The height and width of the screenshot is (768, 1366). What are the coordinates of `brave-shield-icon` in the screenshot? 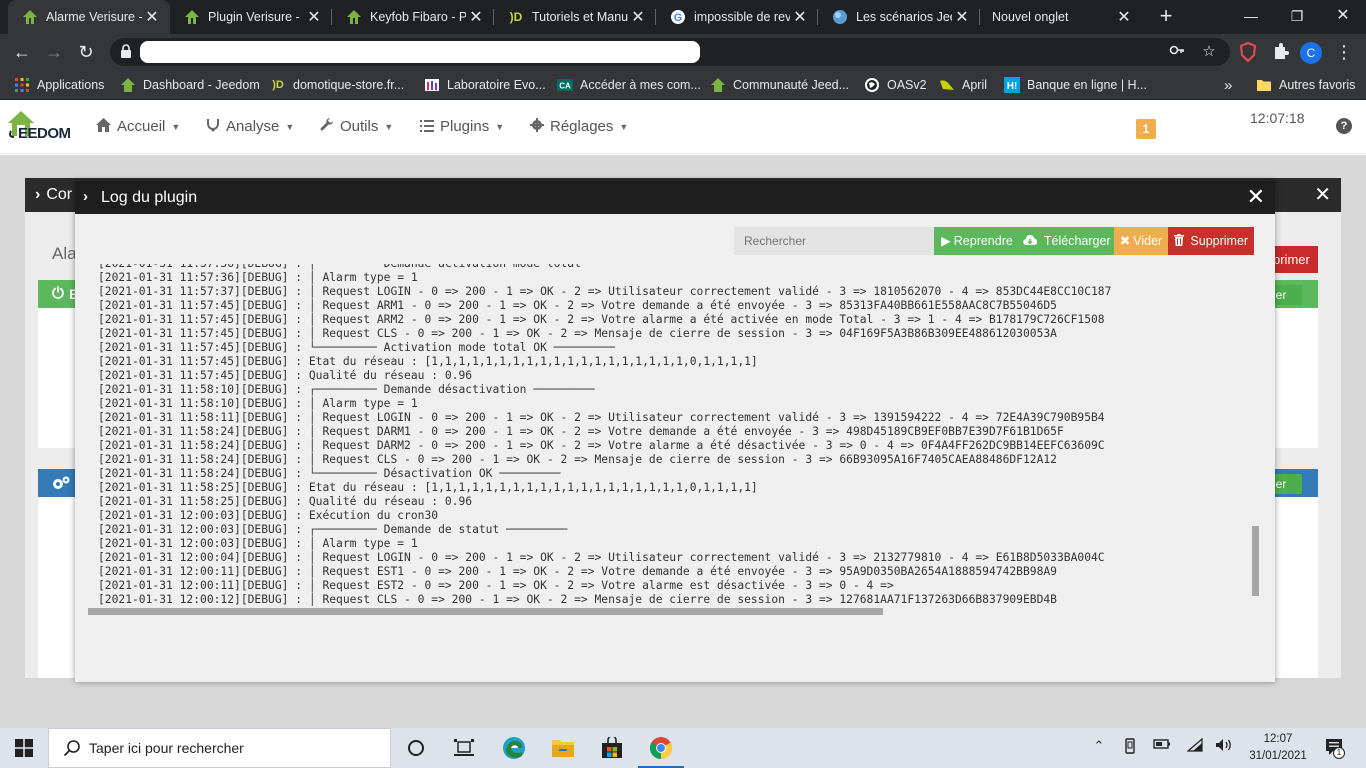 It's located at (1248, 52).